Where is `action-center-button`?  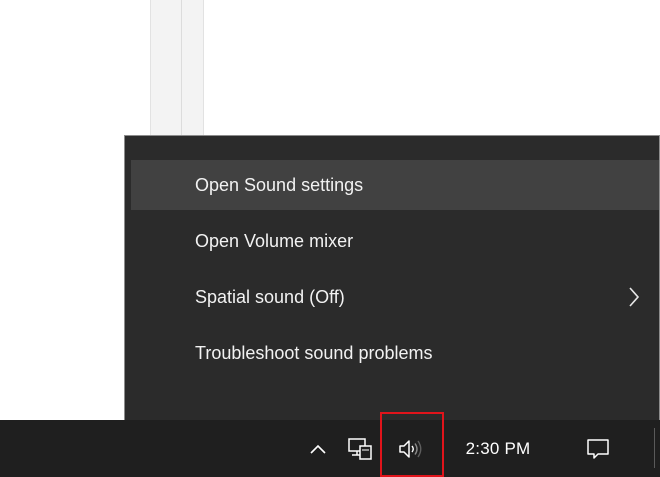
action-center-button is located at coordinates (598, 448).